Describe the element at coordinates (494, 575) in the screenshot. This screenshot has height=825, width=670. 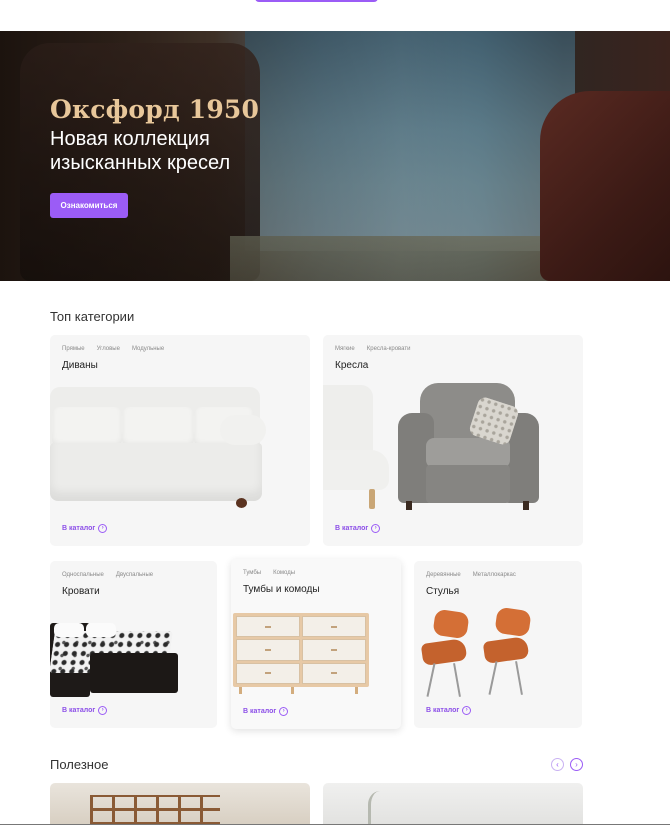
I see `tag-link: Металлокаркас` at that location.